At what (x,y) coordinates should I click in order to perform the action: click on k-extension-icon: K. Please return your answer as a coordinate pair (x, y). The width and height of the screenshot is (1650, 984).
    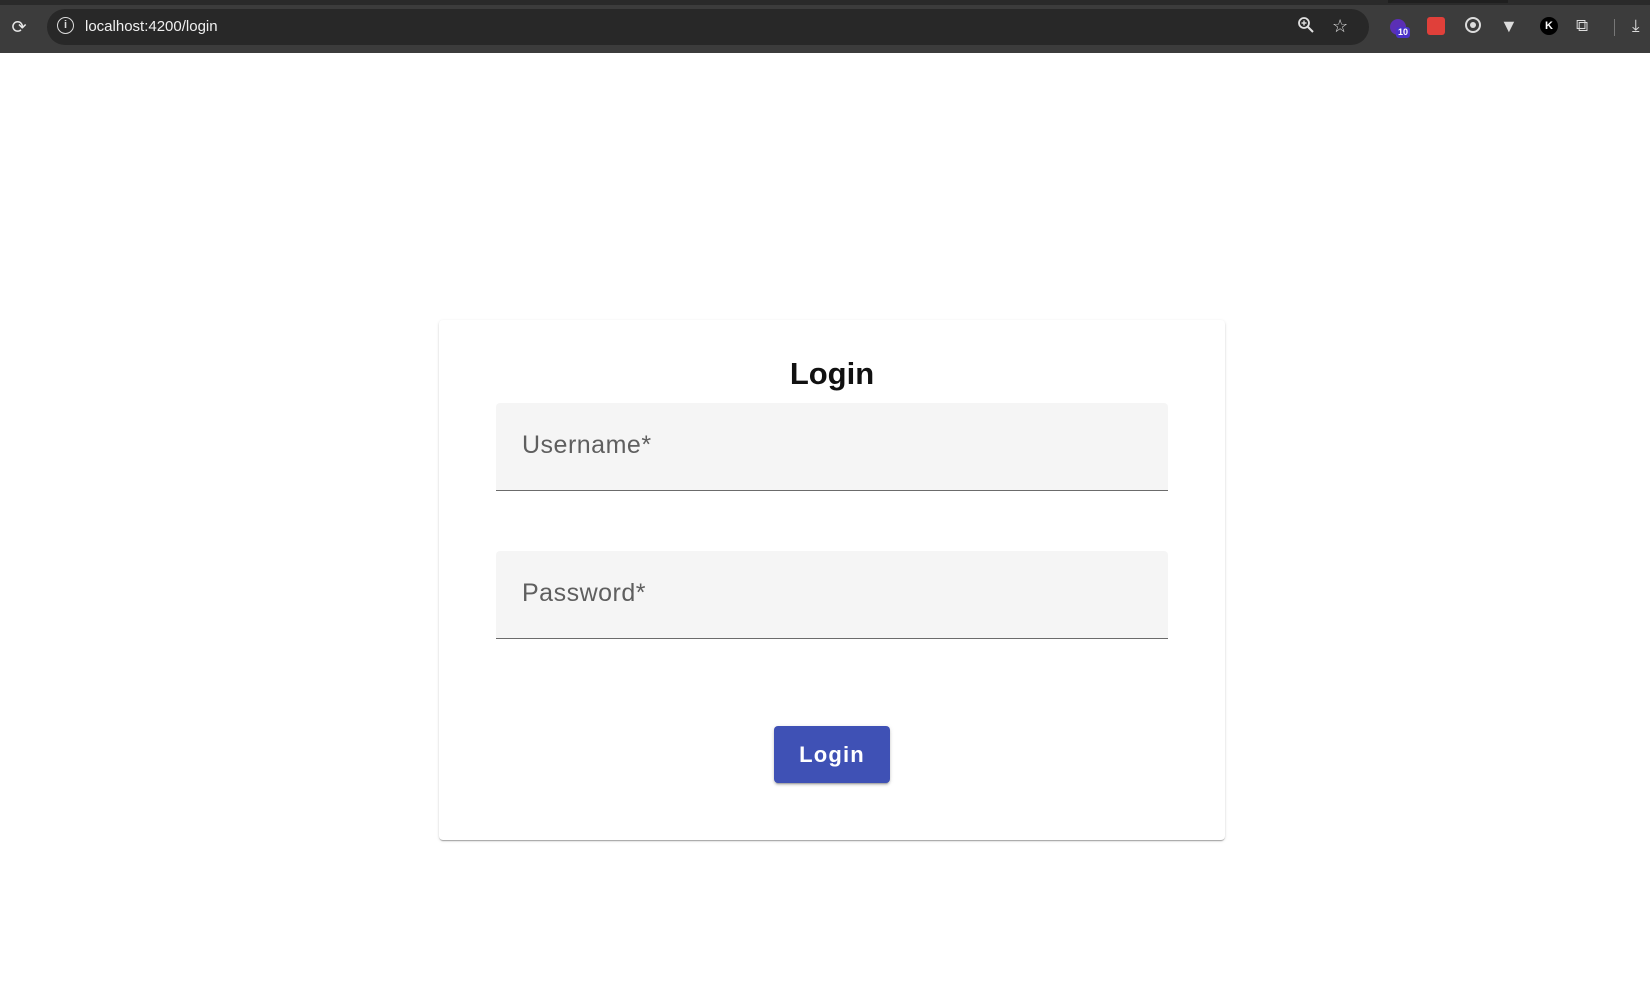
    Looking at the image, I should click on (1550, 27).